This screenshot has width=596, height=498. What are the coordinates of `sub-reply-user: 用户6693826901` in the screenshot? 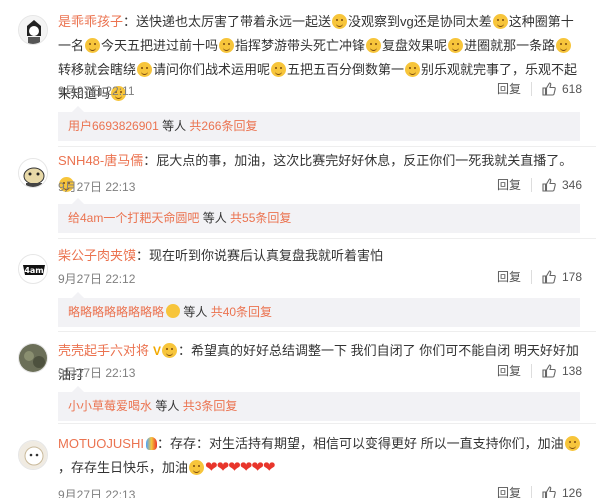 It's located at (113, 126).